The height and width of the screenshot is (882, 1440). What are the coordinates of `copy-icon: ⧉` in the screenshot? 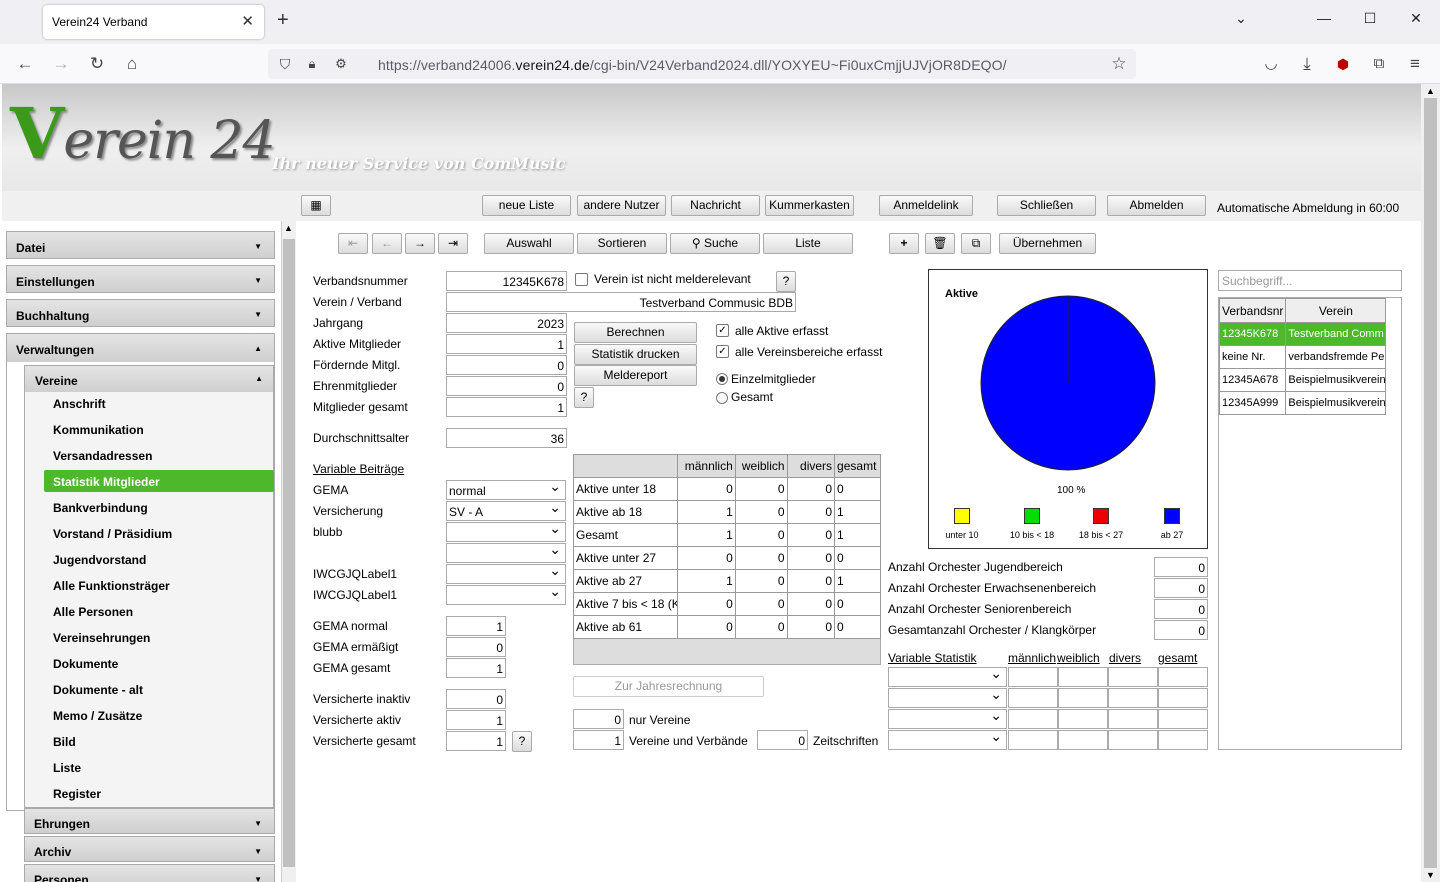 It's located at (976, 243).